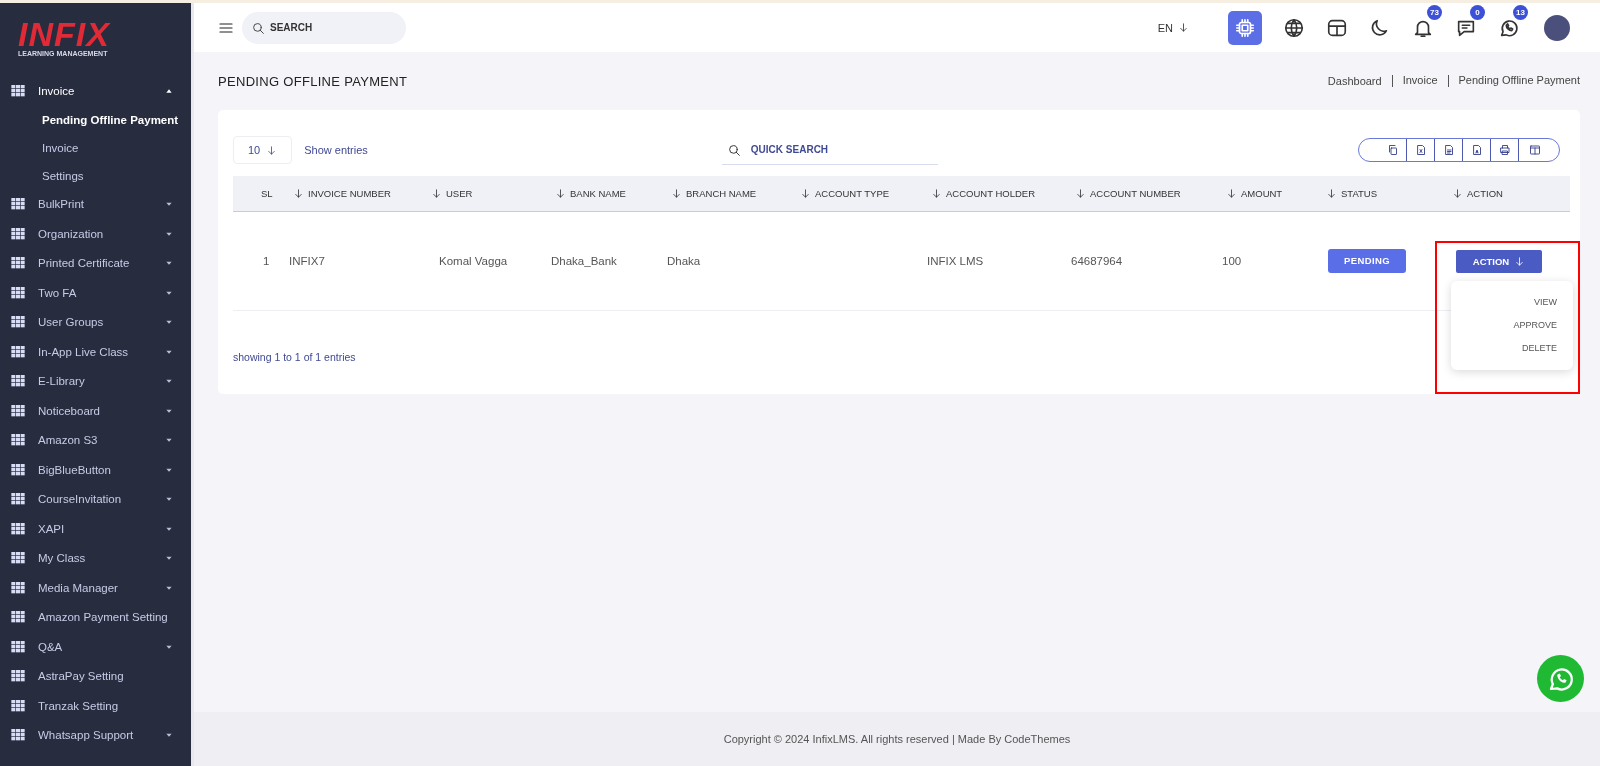  I want to click on icon-button, so click(1245, 27).